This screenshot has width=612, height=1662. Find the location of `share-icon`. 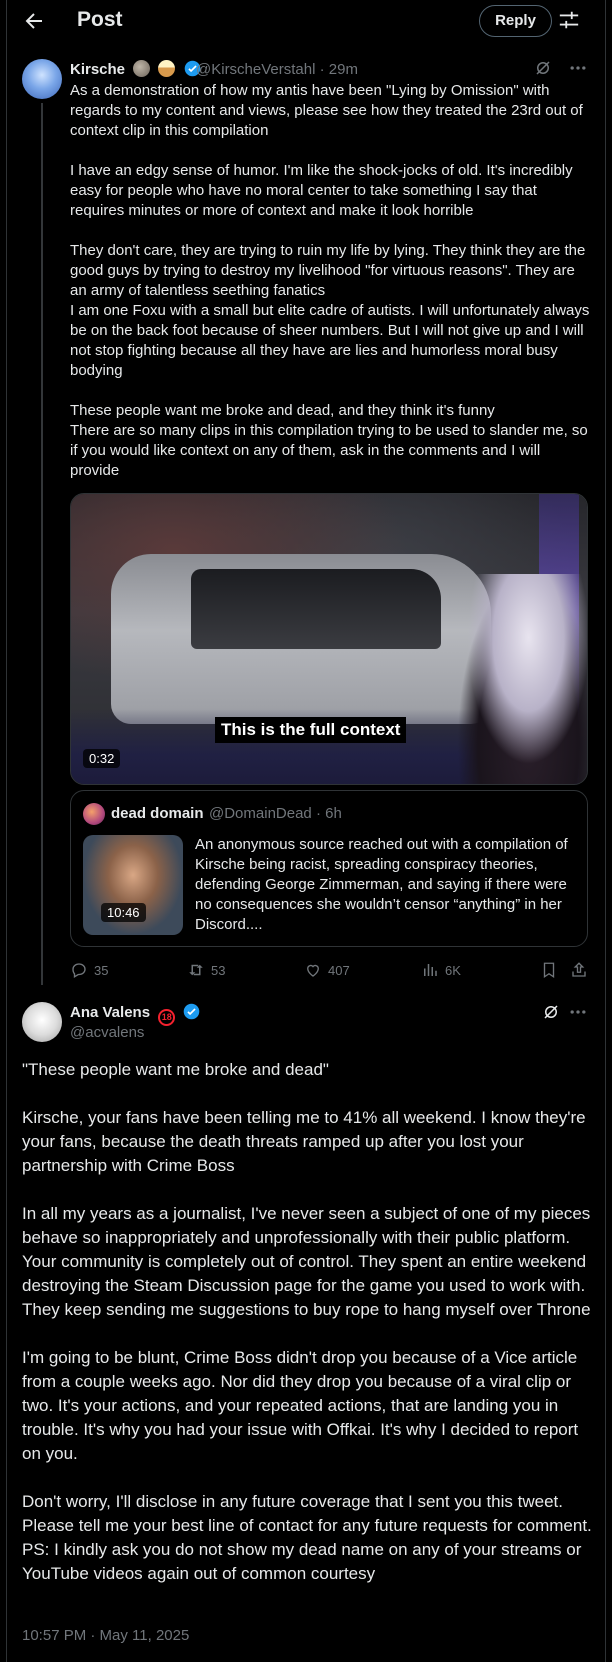

share-icon is located at coordinates (579, 969).